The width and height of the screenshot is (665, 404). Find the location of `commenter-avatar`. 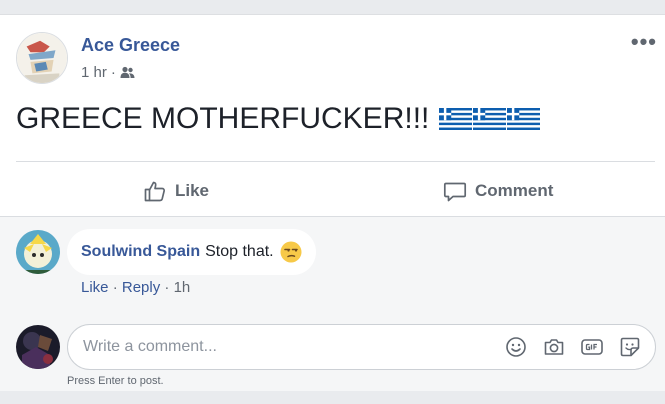

commenter-avatar is located at coordinates (38, 252).